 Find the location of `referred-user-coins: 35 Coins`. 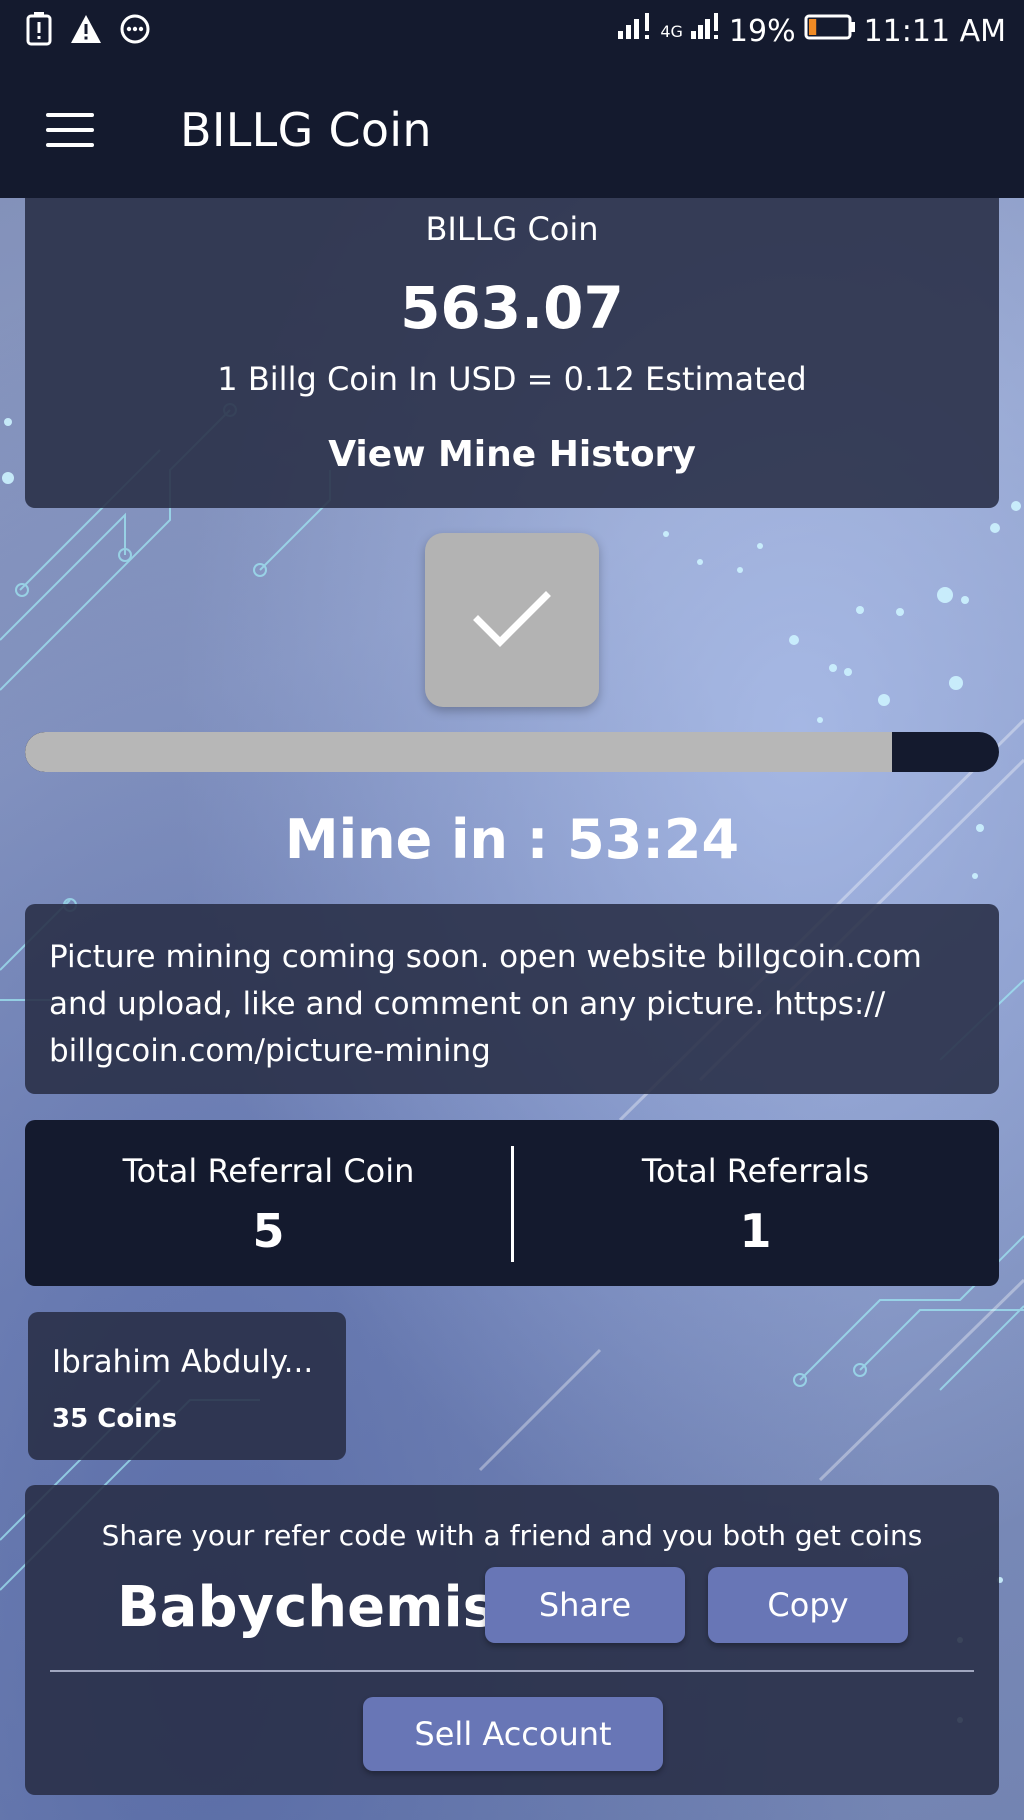

referred-user-coins: 35 Coins is located at coordinates (115, 1419).